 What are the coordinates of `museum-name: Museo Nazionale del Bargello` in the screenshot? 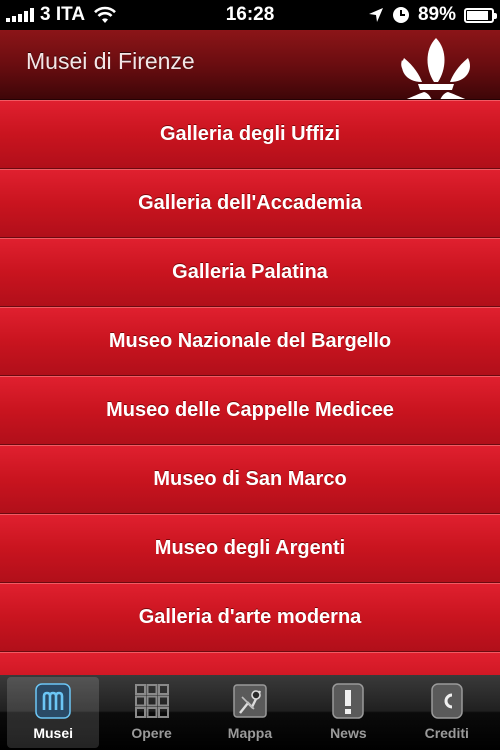 It's located at (250, 341).